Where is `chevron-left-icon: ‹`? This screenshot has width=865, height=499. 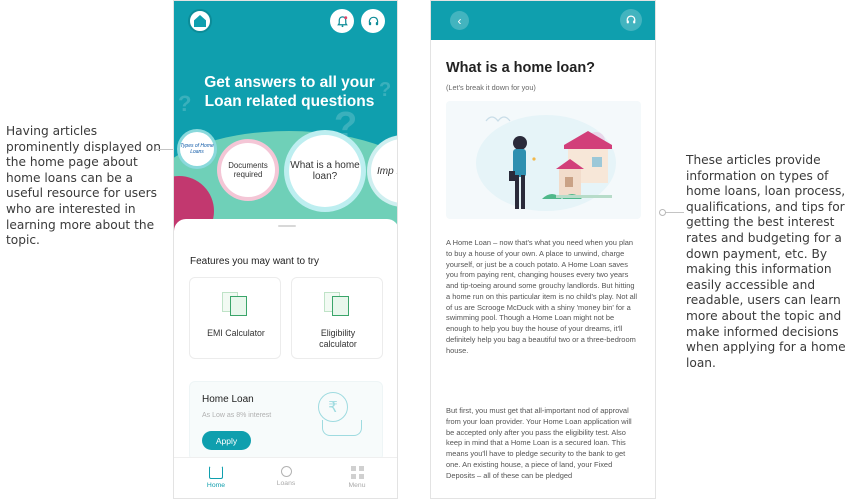 chevron-left-icon: ‹ is located at coordinates (459, 20).